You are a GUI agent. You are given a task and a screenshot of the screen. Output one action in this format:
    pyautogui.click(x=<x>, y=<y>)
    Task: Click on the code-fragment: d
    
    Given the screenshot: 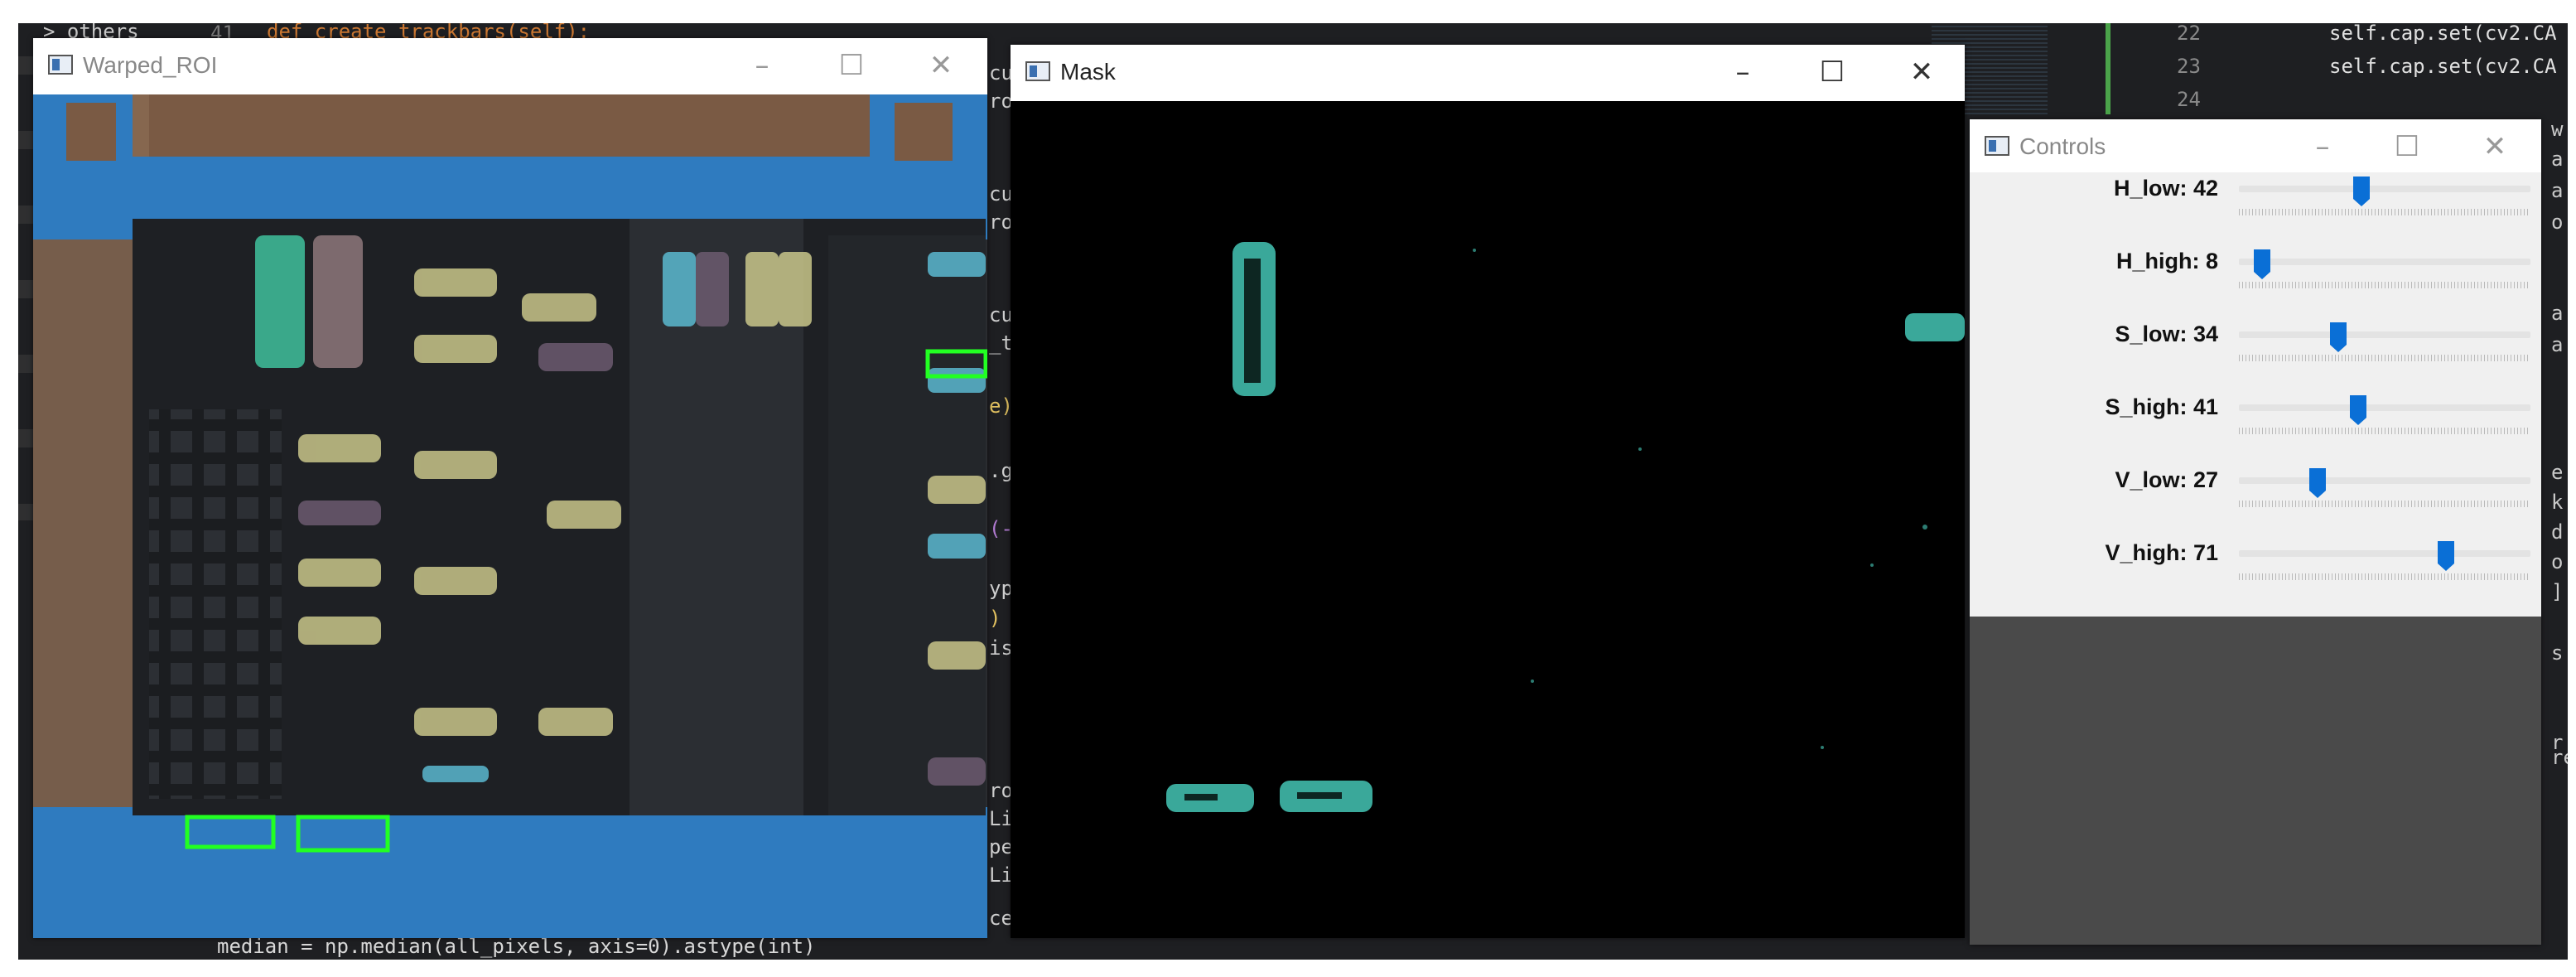 What is the action you would take?
    pyautogui.click(x=2557, y=532)
    